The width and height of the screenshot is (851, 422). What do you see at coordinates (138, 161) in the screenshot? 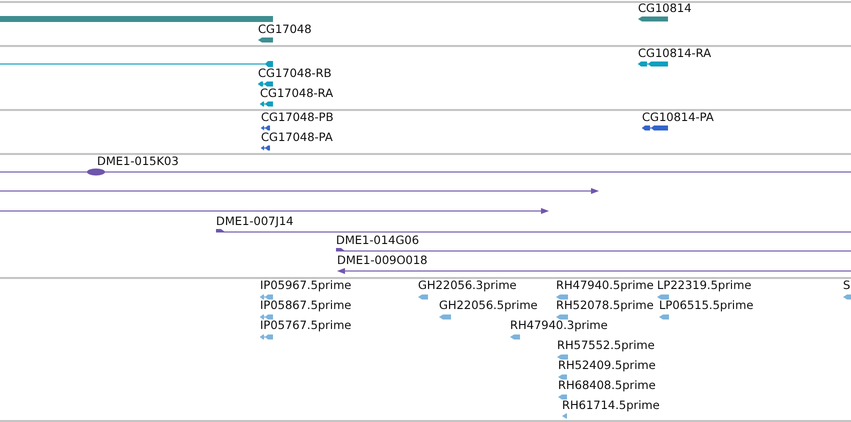
I see `feature-label: DME1-015K03` at bounding box center [138, 161].